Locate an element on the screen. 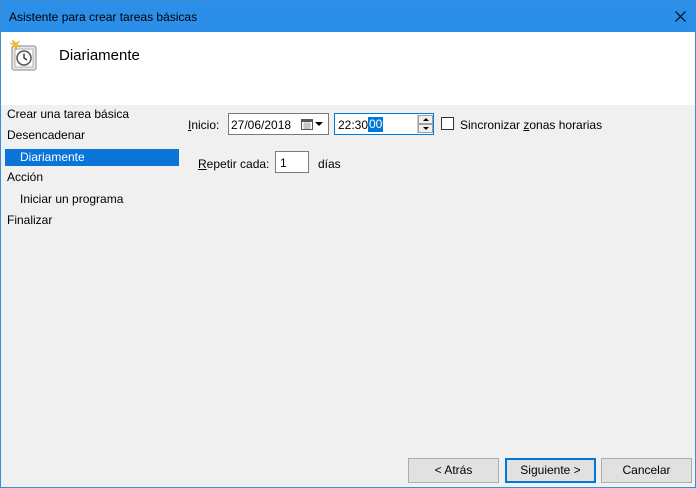 The height and width of the screenshot is (488, 696). spin-up-button is located at coordinates (425, 119).